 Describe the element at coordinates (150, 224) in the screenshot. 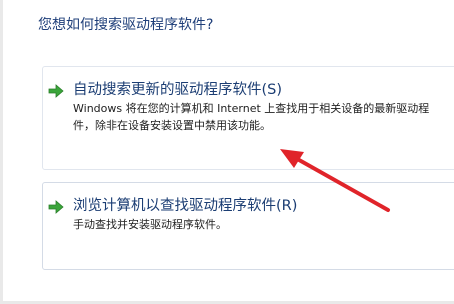

I see `browse-computer-desc-line1: 手动查找并安装驱动程序软件。` at that location.